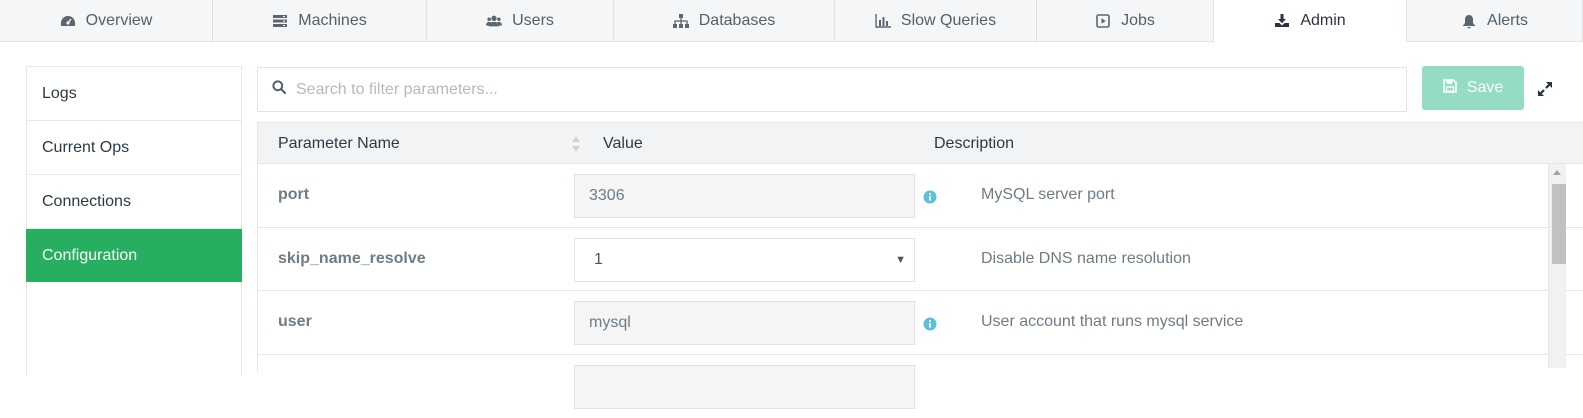  What do you see at coordinates (89, 256) in the screenshot?
I see `sidebar-item-label: Configuration` at bounding box center [89, 256].